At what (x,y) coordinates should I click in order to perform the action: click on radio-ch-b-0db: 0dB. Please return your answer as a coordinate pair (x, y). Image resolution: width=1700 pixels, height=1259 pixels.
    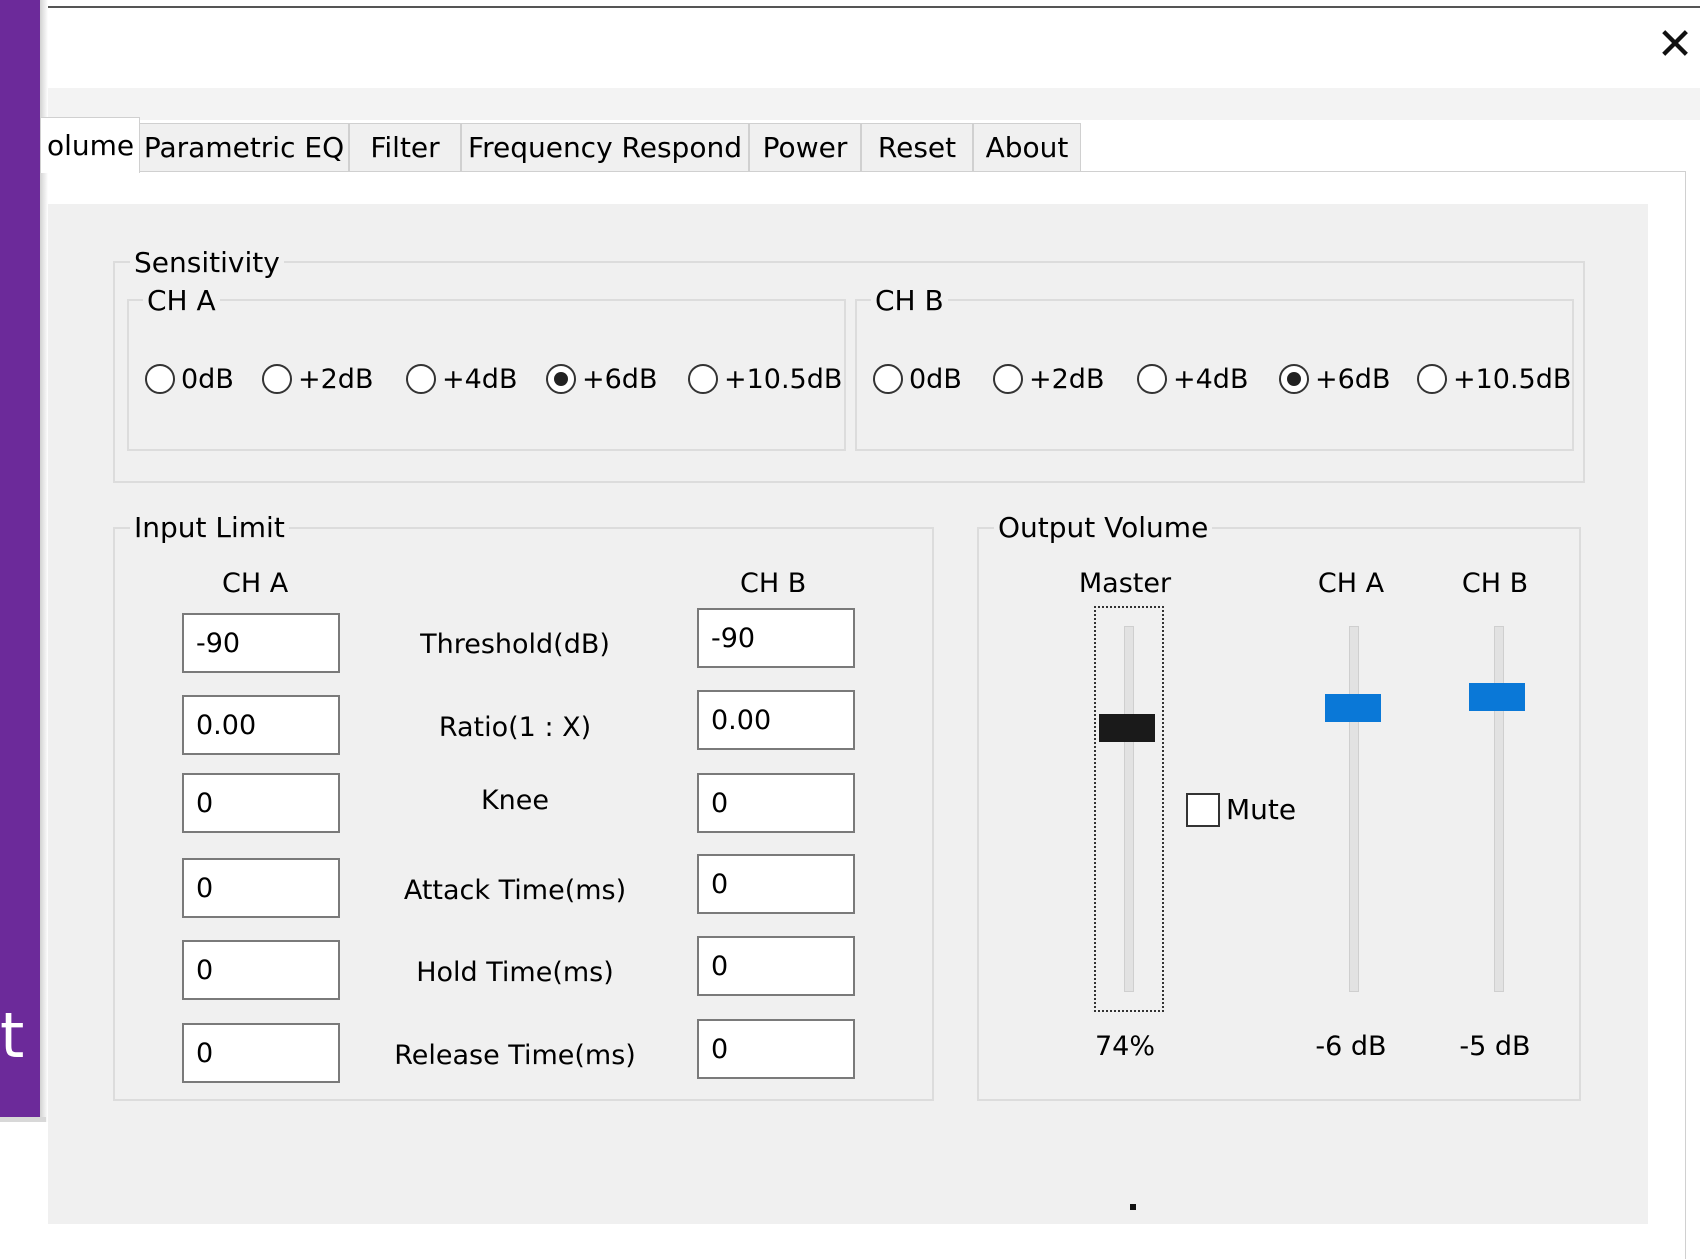
    Looking at the image, I should click on (917, 379).